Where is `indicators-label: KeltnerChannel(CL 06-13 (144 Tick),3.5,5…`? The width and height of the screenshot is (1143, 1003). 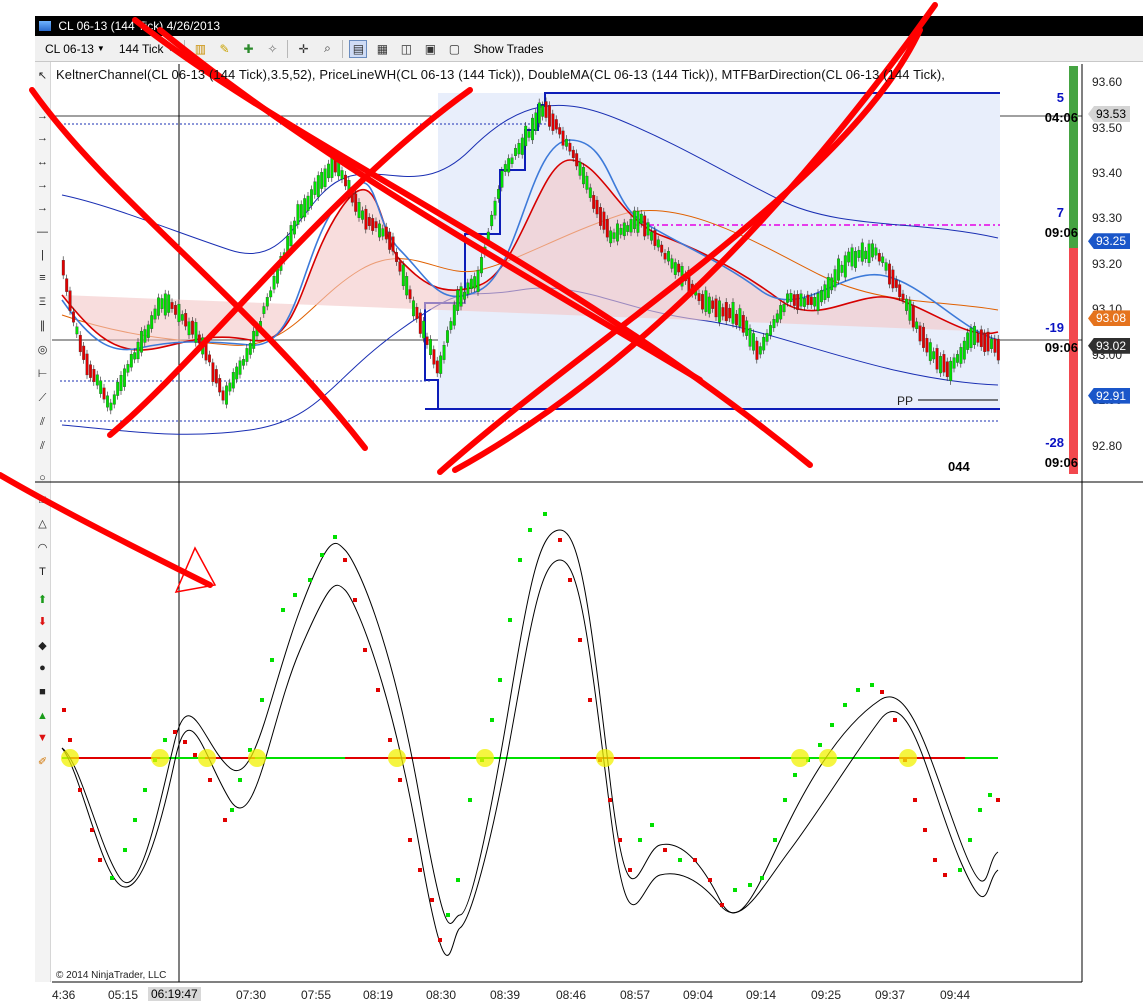
indicators-label: KeltnerChannel(CL 06-13 (144 Tick),3.5,5… is located at coordinates (500, 74).